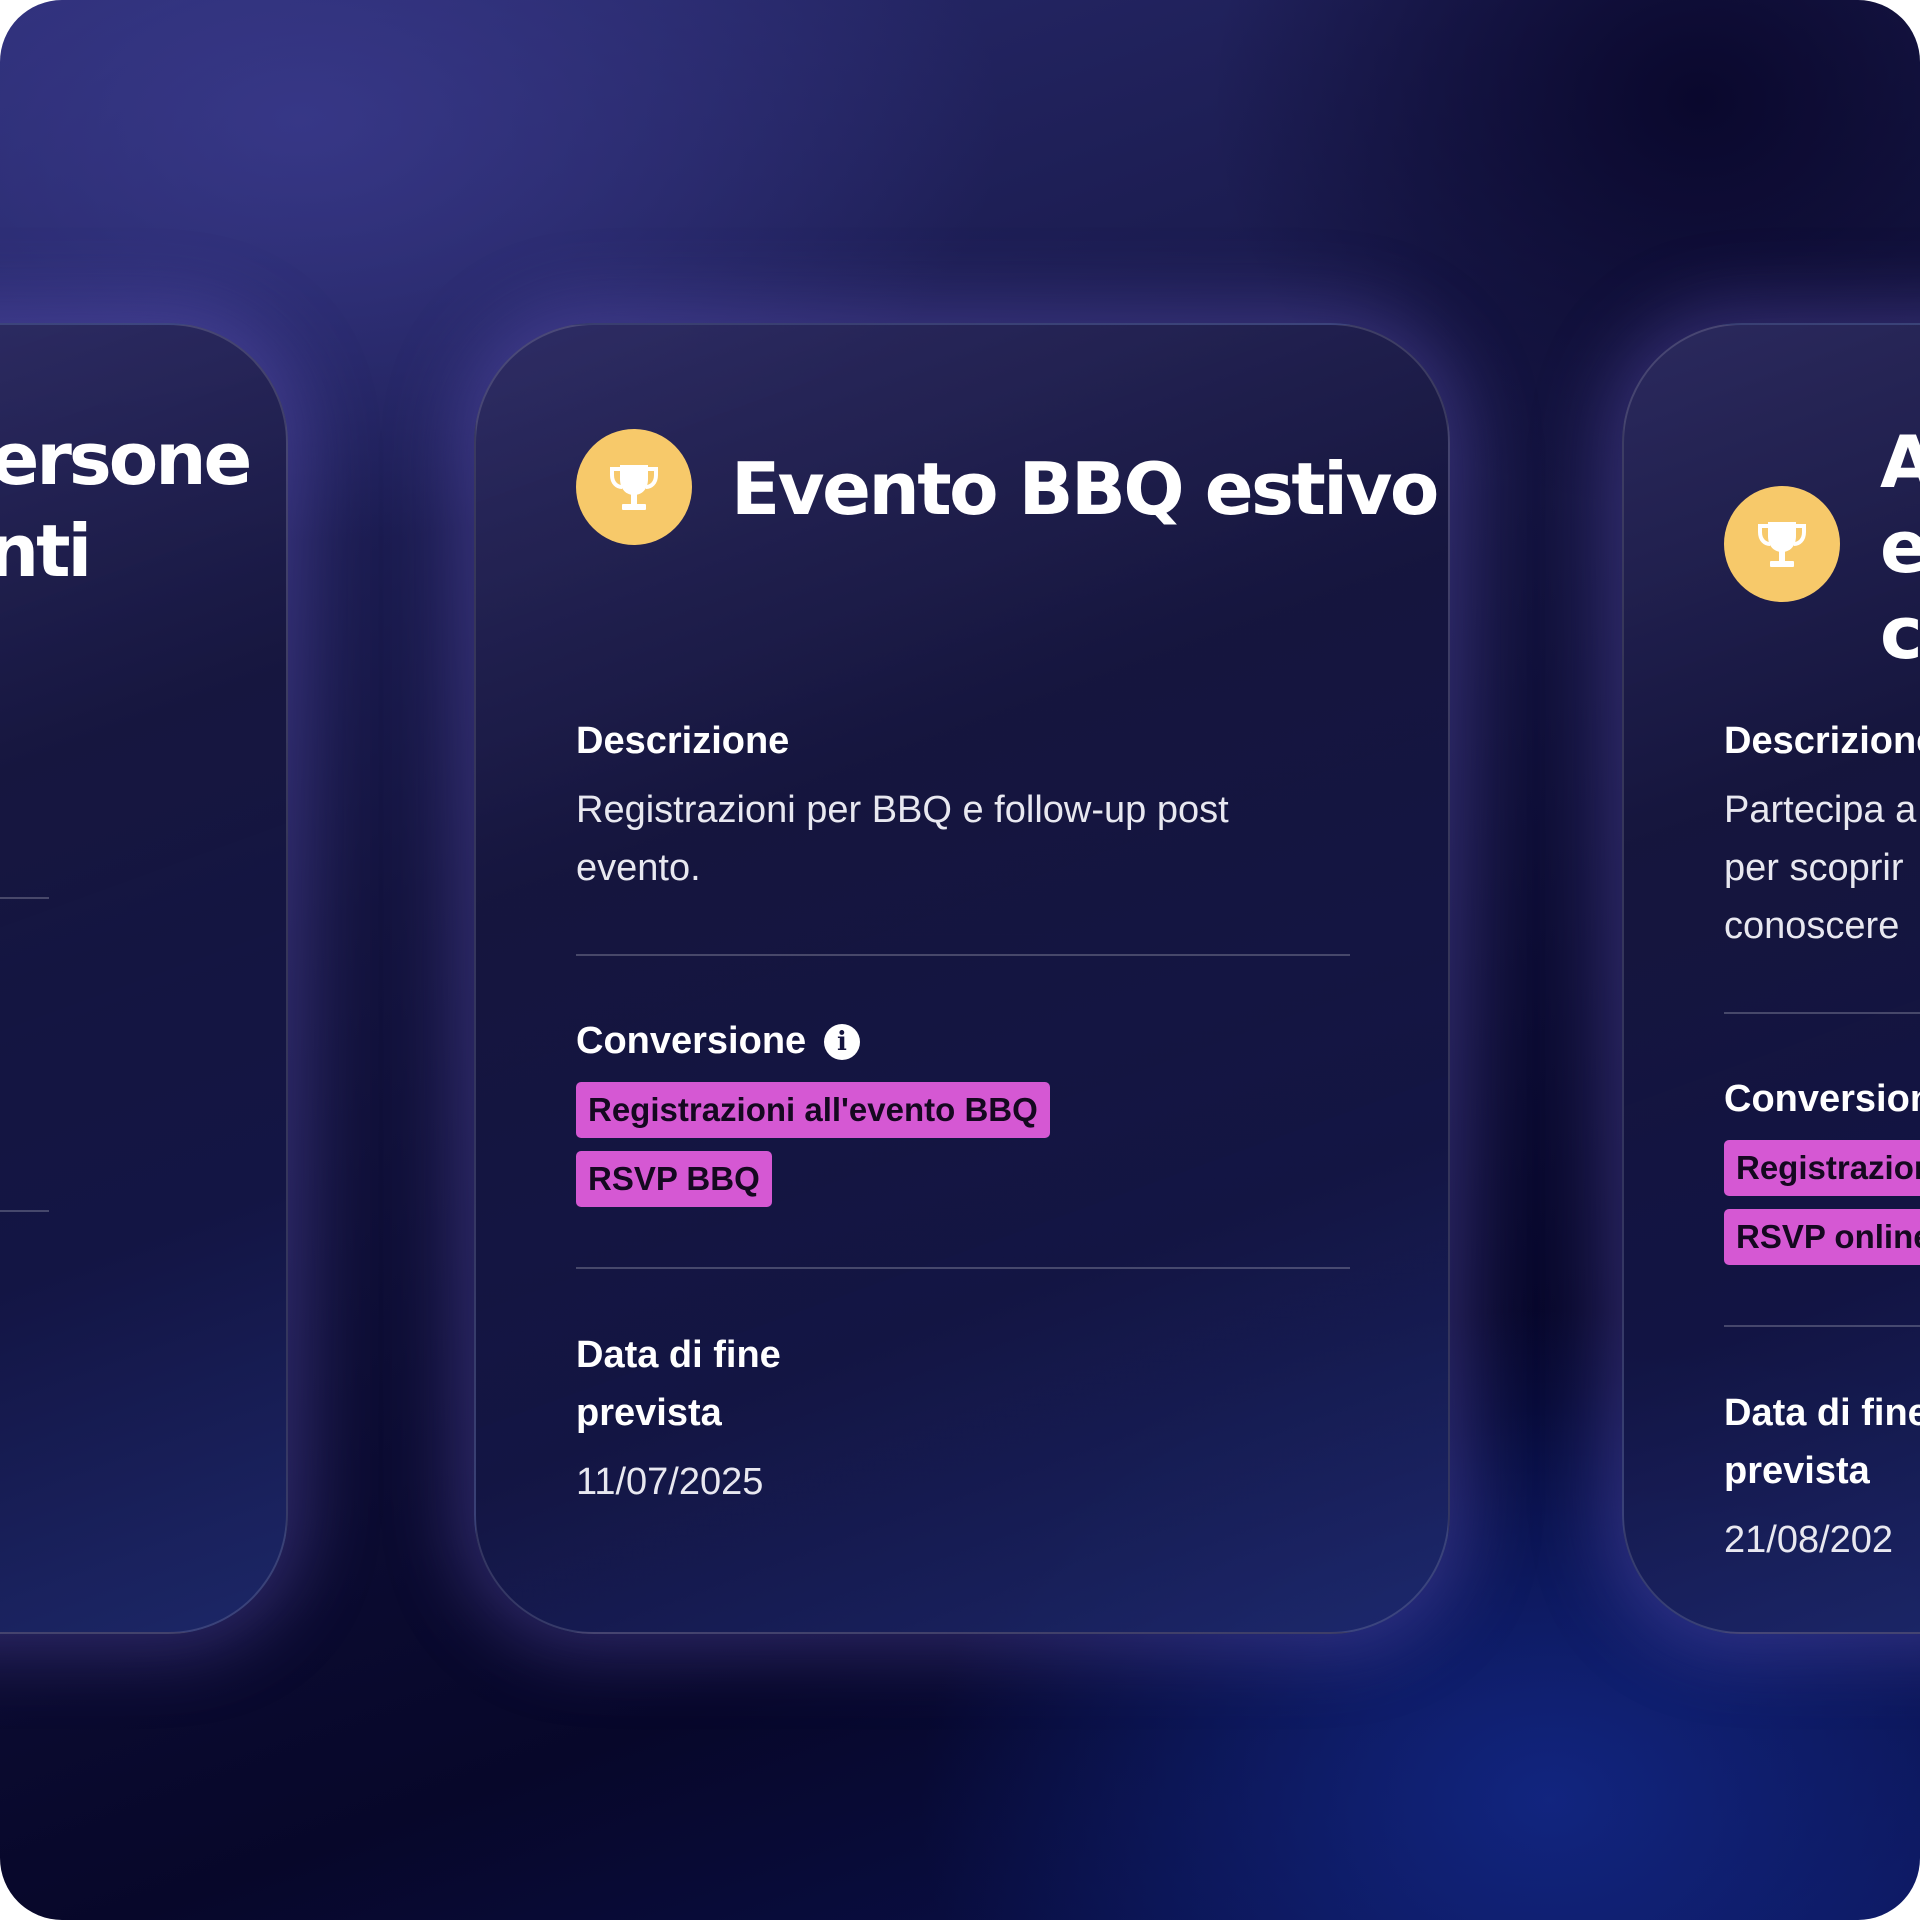  Describe the element at coordinates (126, 459) in the screenshot. I see `card-title-line-1: persone` at that location.